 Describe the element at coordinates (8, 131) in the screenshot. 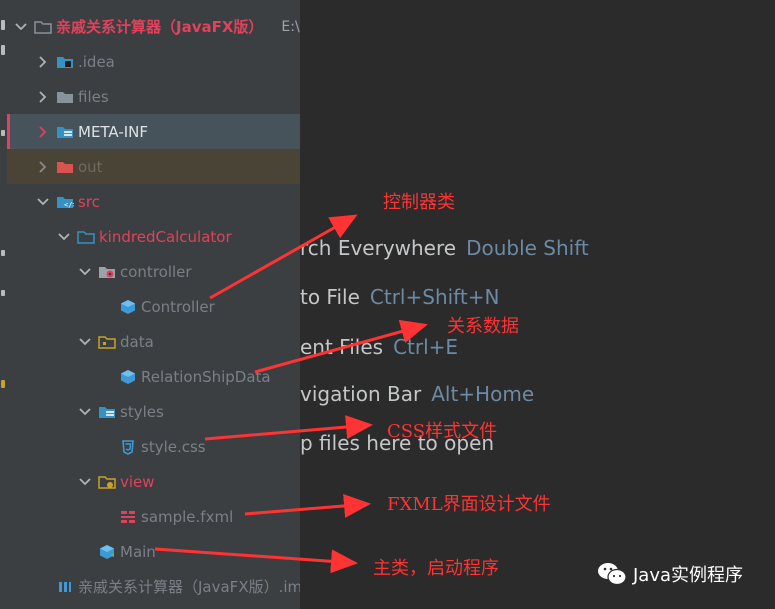

I see `selection-marker` at that location.